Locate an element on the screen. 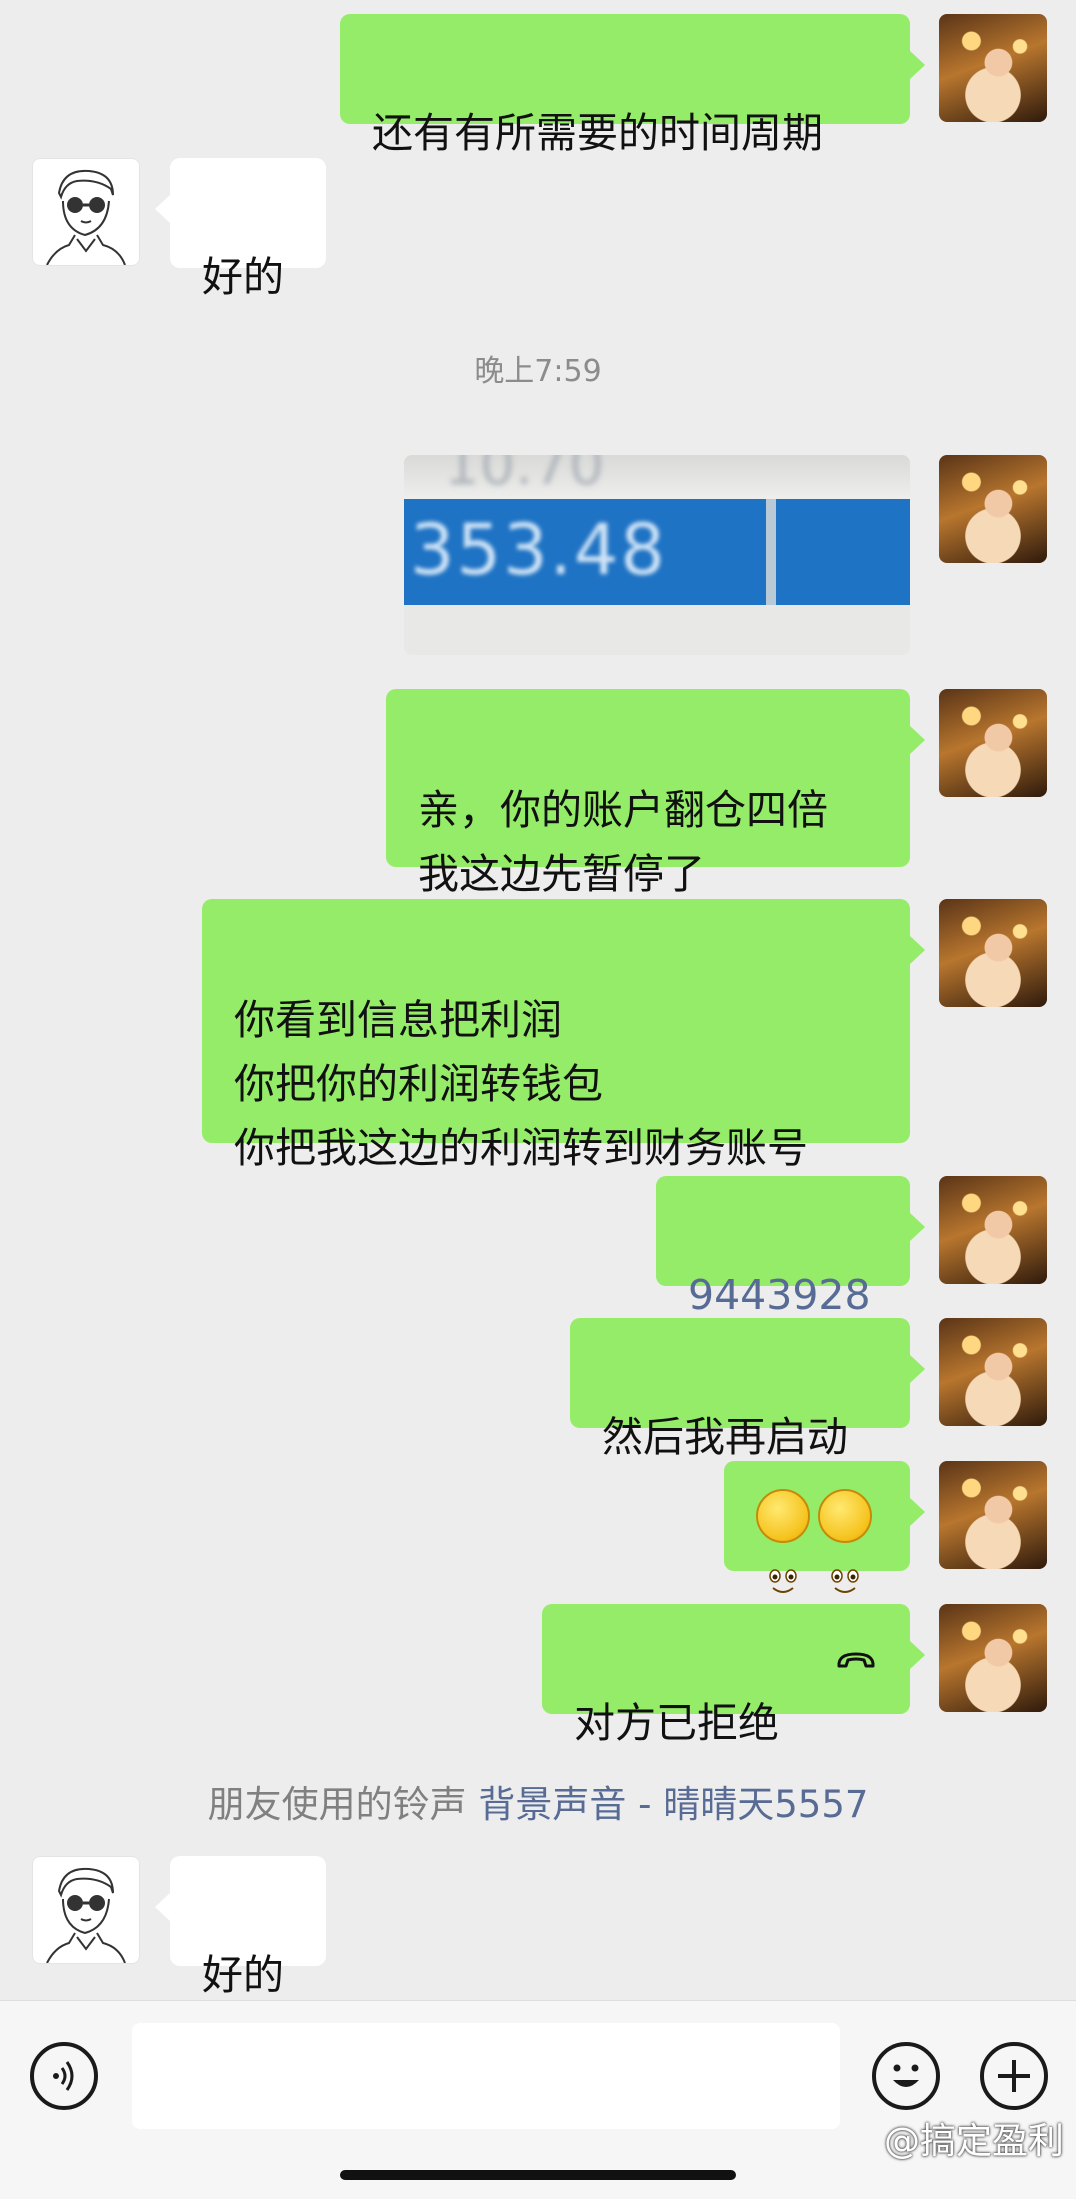  image-number-text: 353.48 is located at coordinates (538, 550).